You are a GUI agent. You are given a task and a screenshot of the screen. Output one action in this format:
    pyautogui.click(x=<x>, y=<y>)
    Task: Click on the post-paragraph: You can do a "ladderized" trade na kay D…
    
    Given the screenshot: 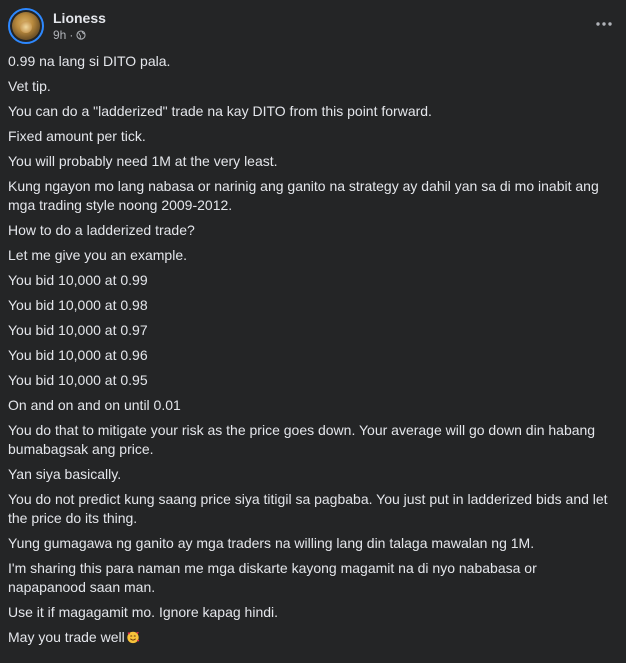 What is the action you would take?
    pyautogui.click(x=220, y=111)
    